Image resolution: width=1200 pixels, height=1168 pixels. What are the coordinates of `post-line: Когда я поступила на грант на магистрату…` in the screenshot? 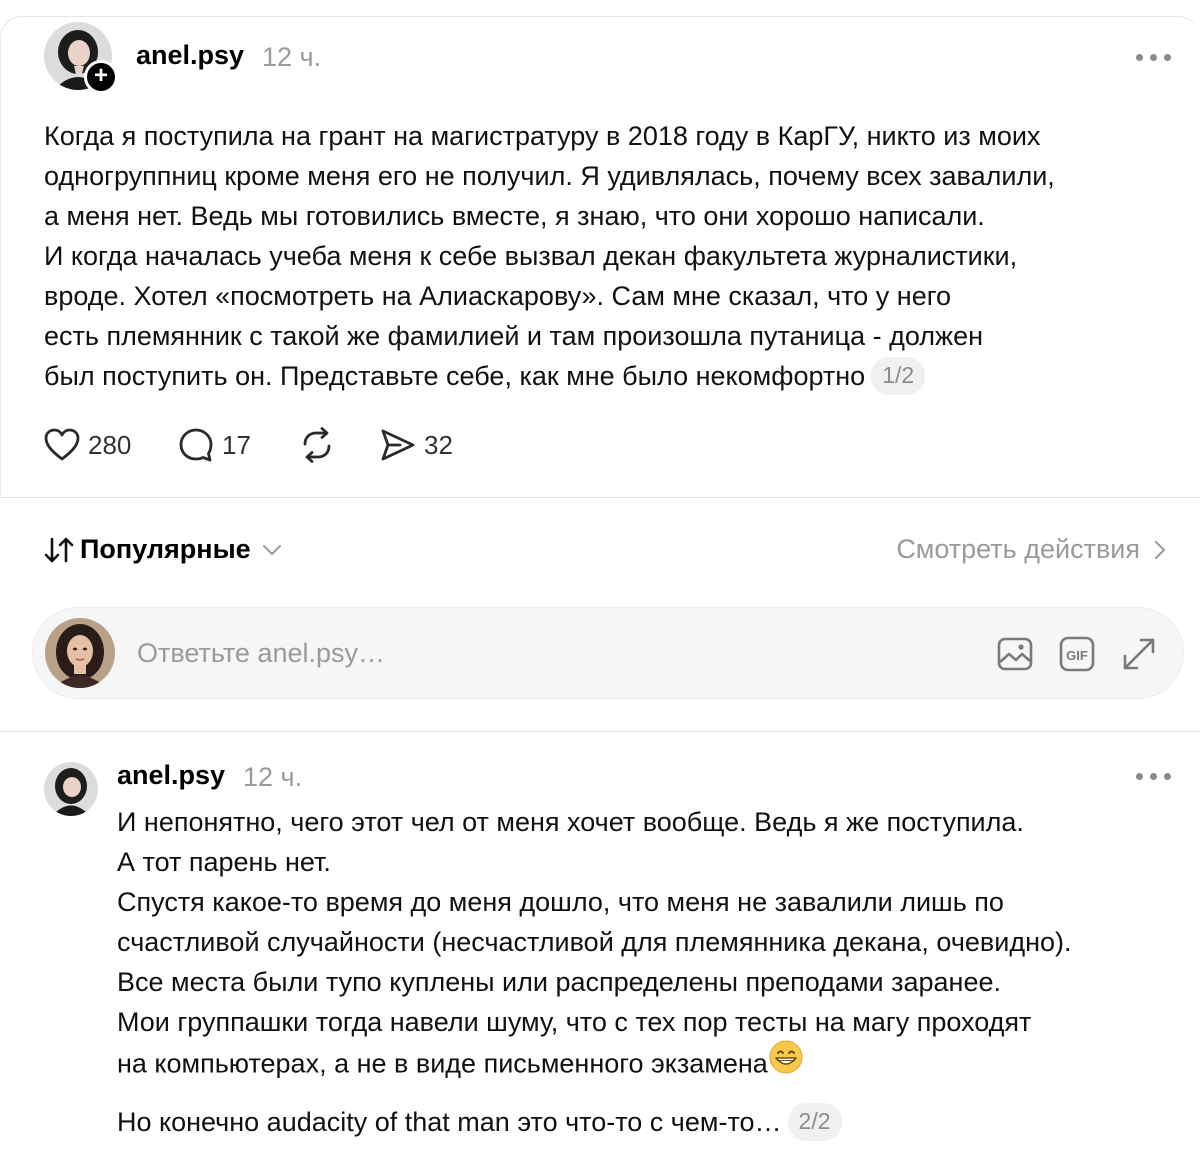 It's located at (542, 136).